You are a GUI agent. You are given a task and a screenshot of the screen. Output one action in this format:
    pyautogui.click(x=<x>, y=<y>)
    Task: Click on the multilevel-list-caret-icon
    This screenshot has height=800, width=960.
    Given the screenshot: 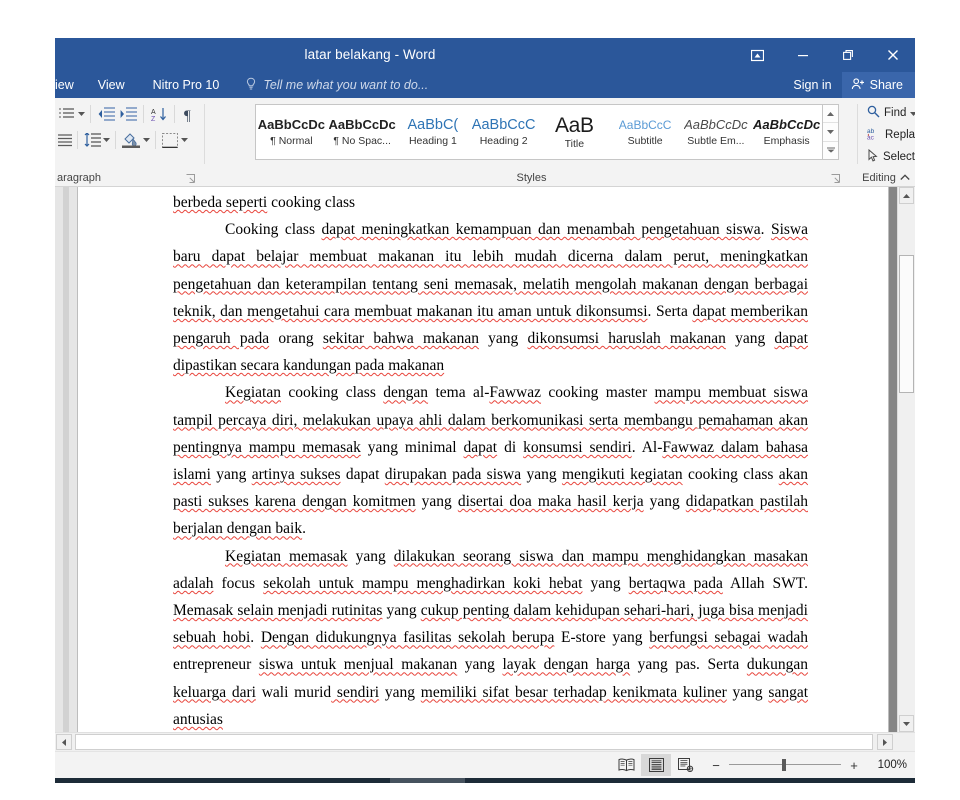 What is the action you would take?
    pyautogui.click(x=81, y=114)
    